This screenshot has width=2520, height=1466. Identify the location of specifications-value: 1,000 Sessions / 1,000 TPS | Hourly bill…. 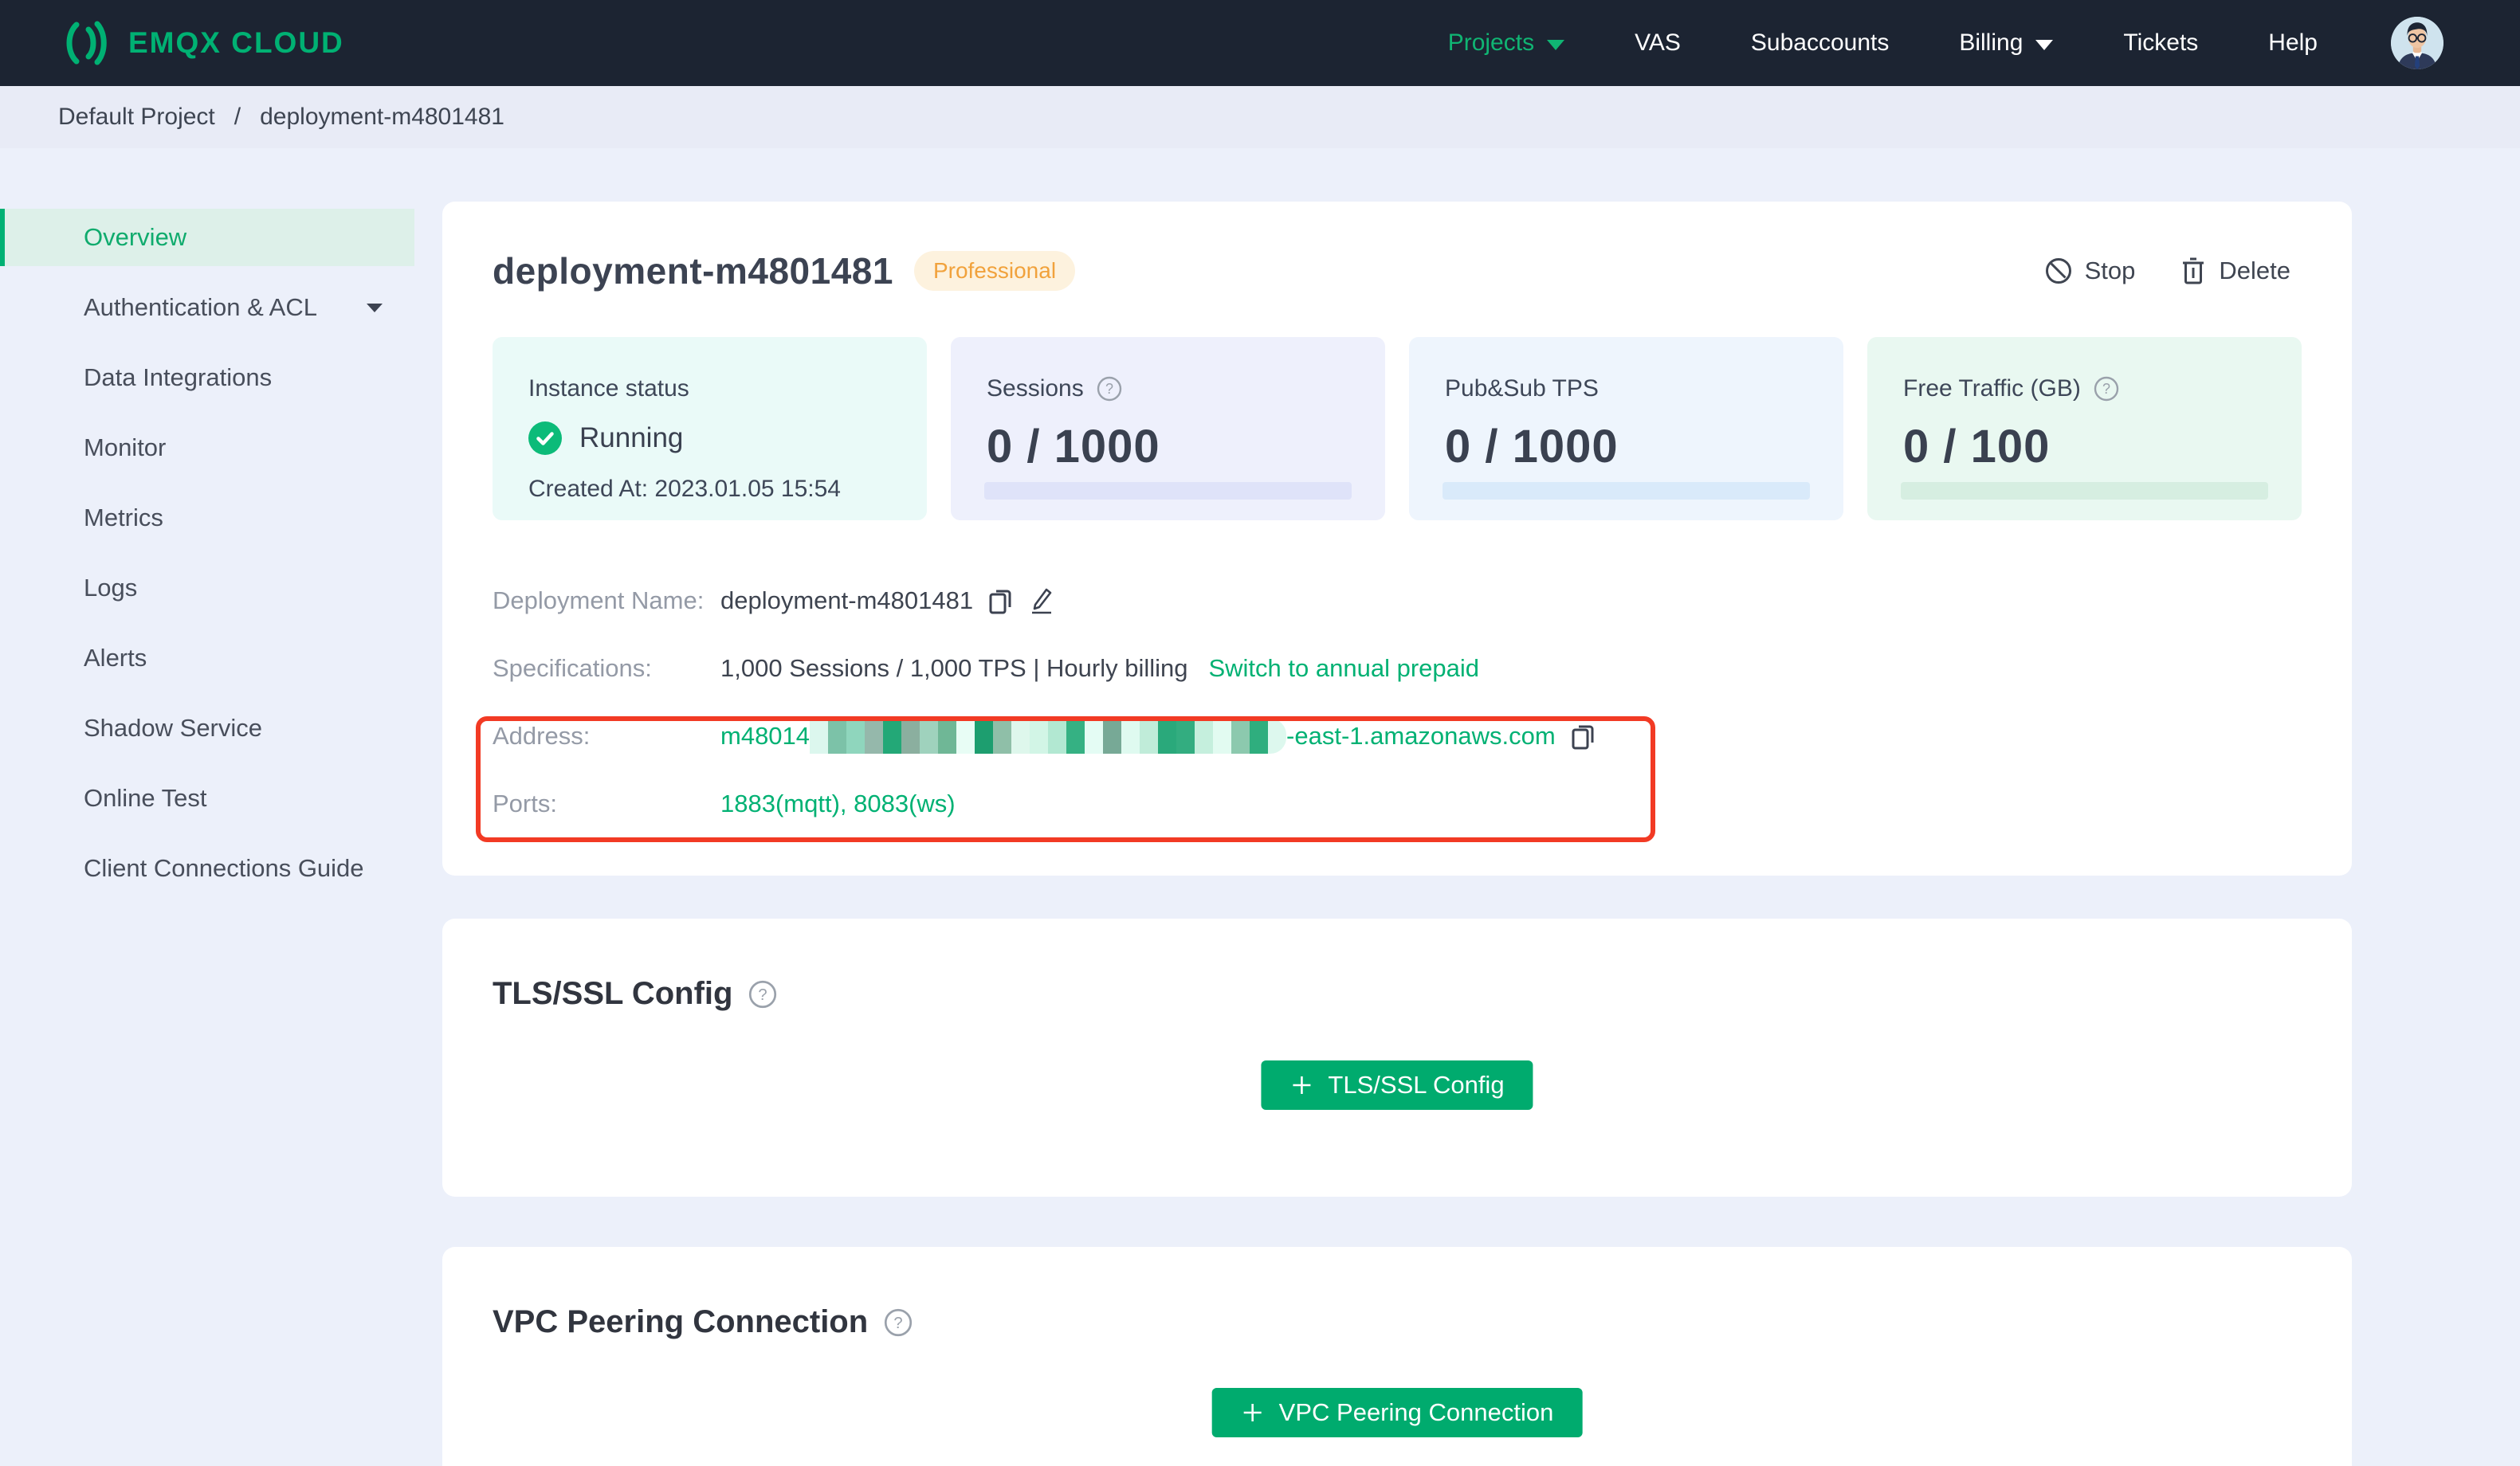
(954, 667).